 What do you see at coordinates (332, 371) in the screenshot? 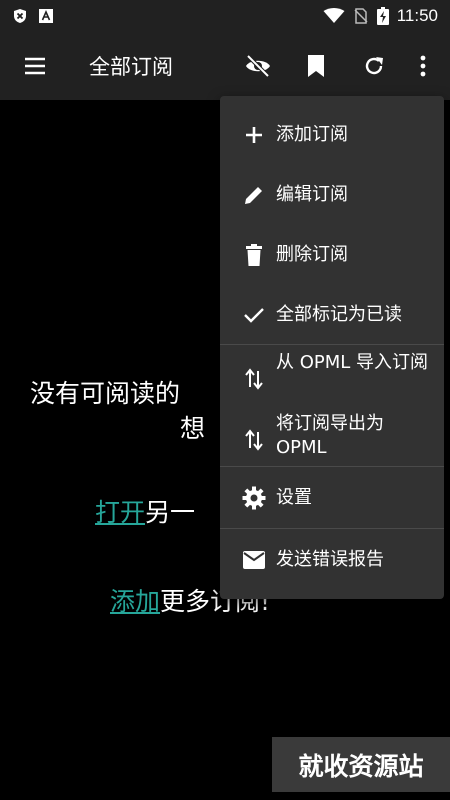
I see `menu-item-import-opml: 从 OPML 导入订阅` at bounding box center [332, 371].